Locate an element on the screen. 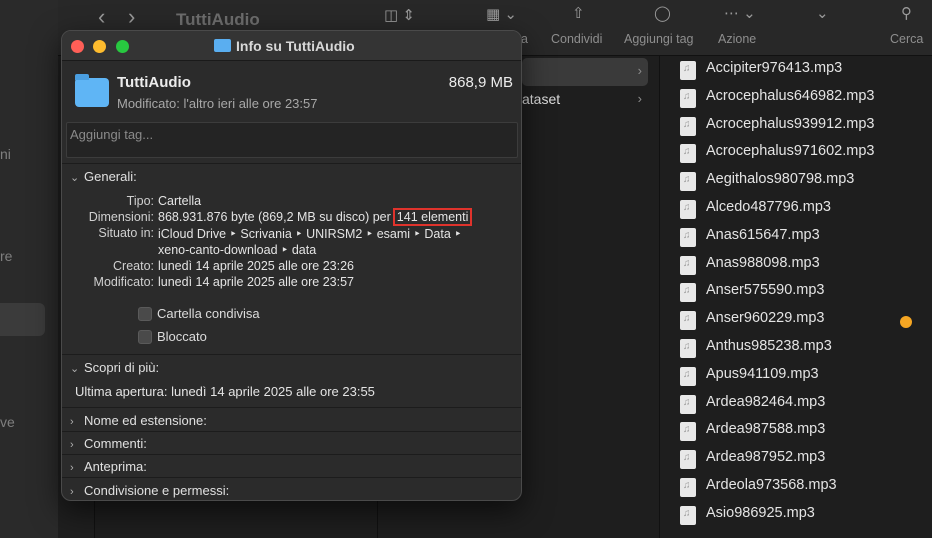  search-button: Cerca is located at coordinates (906, 39).